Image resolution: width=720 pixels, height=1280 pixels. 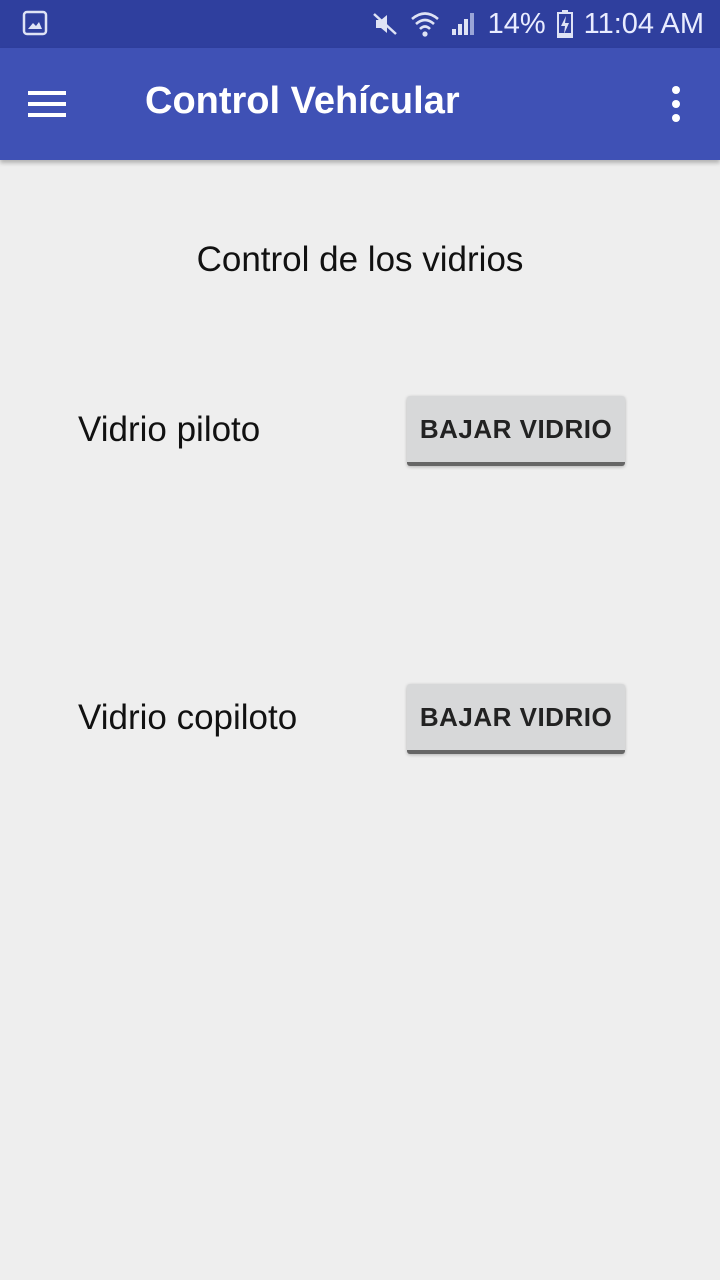 What do you see at coordinates (384, 24) in the screenshot?
I see `mute-icon` at bounding box center [384, 24].